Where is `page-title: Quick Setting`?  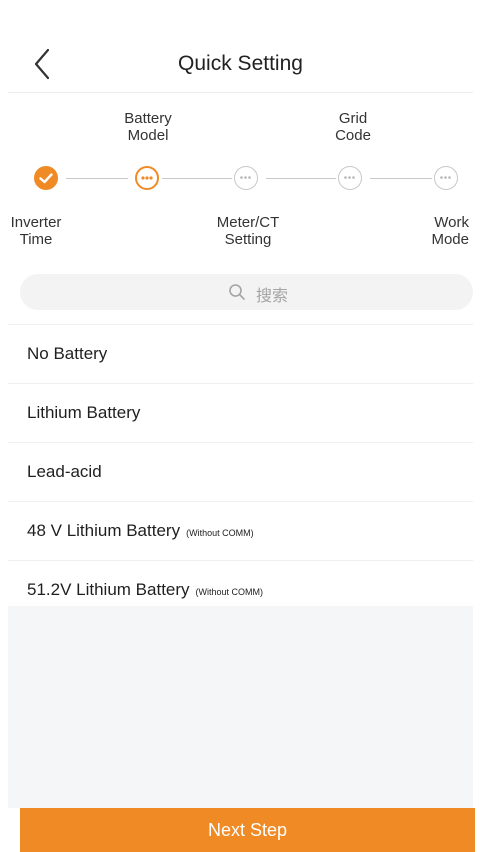 page-title: Quick Setting is located at coordinates (240, 63).